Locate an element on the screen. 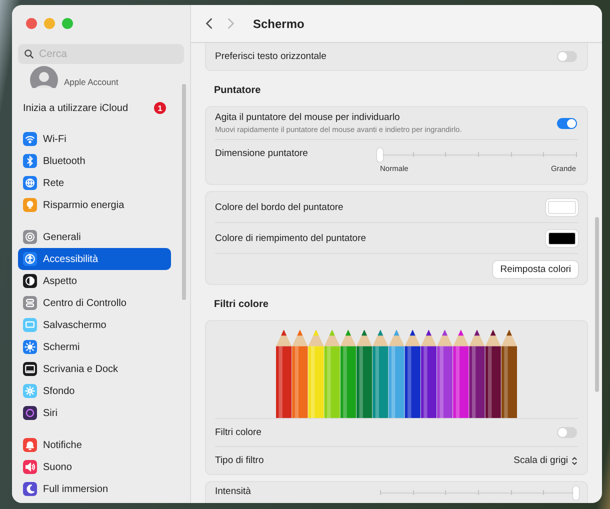 The image size is (610, 509). sidebar-item: Accessibilità is located at coordinates (94, 259).